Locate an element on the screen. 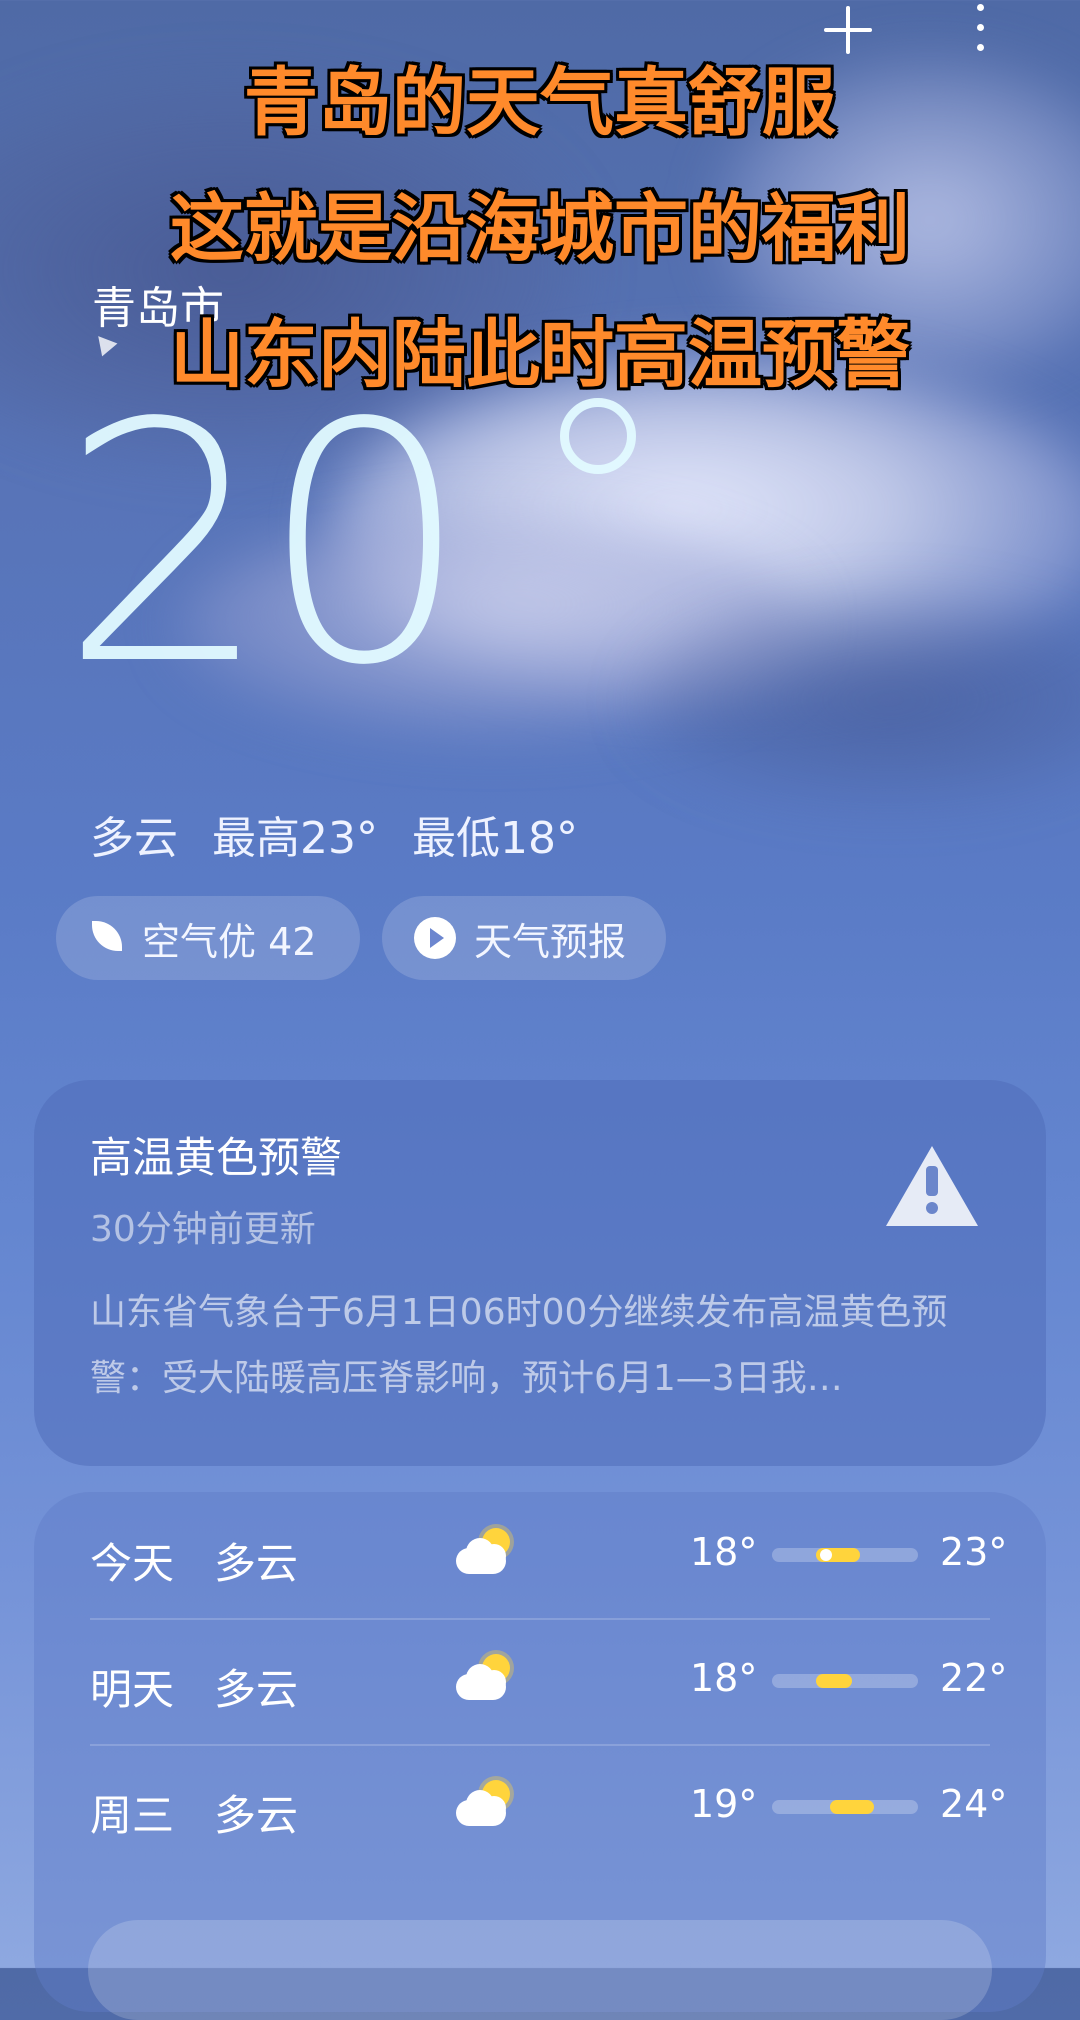 This screenshot has width=1080, height=2020. forecast-low: 19° is located at coordinates (724, 1804).